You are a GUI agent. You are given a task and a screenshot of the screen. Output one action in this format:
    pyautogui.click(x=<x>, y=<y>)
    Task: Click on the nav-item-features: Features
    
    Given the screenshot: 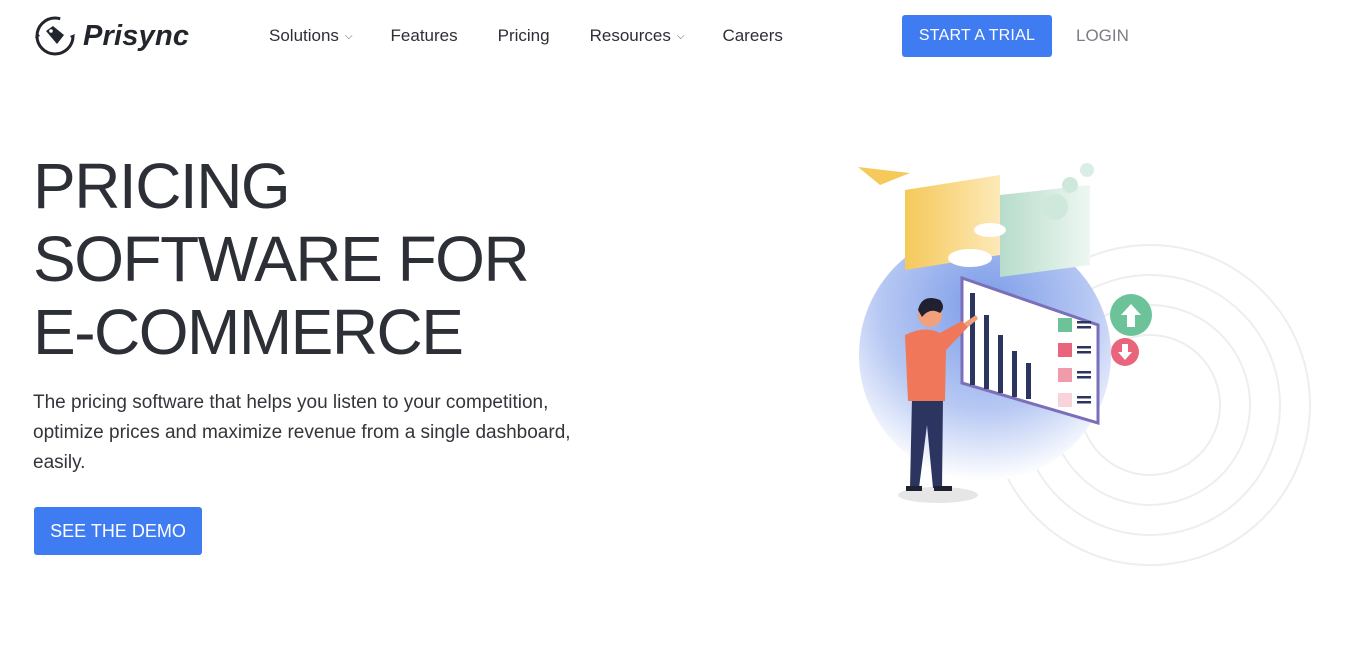 What is the action you would take?
    pyautogui.click(x=424, y=36)
    